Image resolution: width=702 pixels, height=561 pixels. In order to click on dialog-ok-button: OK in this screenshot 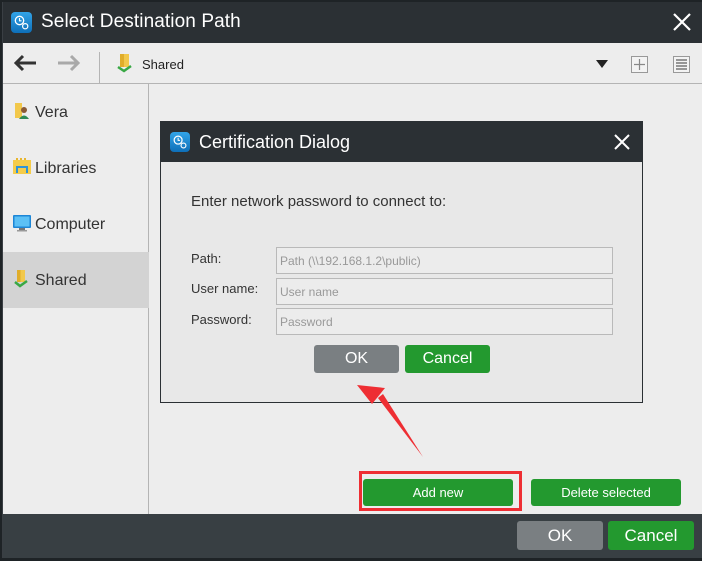, I will do `click(356, 359)`.